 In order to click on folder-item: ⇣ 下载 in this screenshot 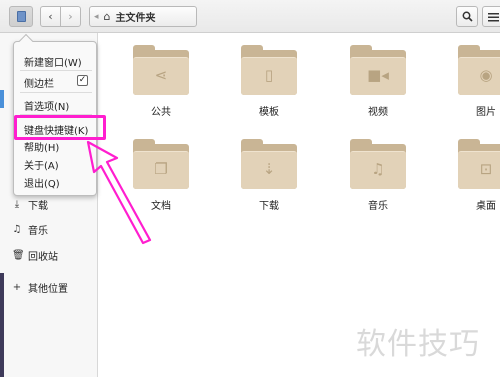, I will do `click(269, 175)`.